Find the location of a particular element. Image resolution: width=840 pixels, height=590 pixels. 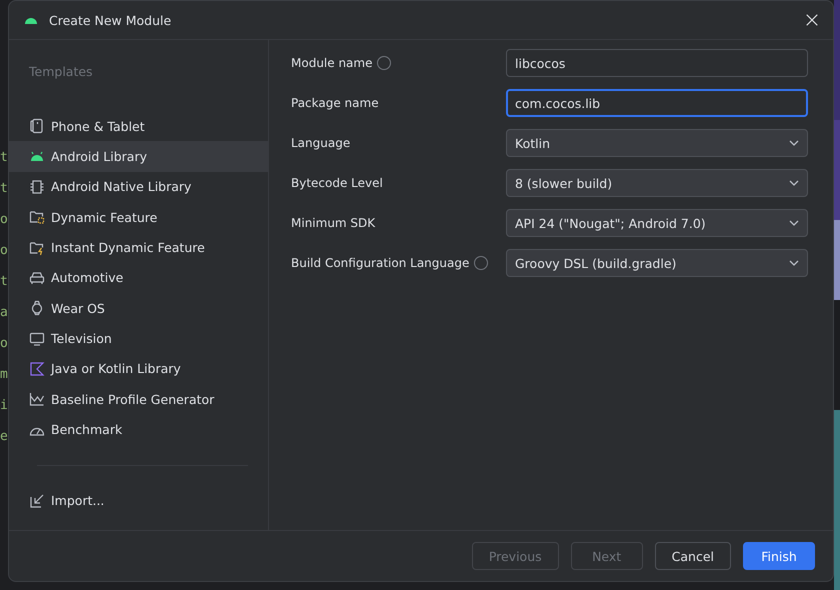

template-item: Baseline Profile Generator is located at coordinates (138, 399).